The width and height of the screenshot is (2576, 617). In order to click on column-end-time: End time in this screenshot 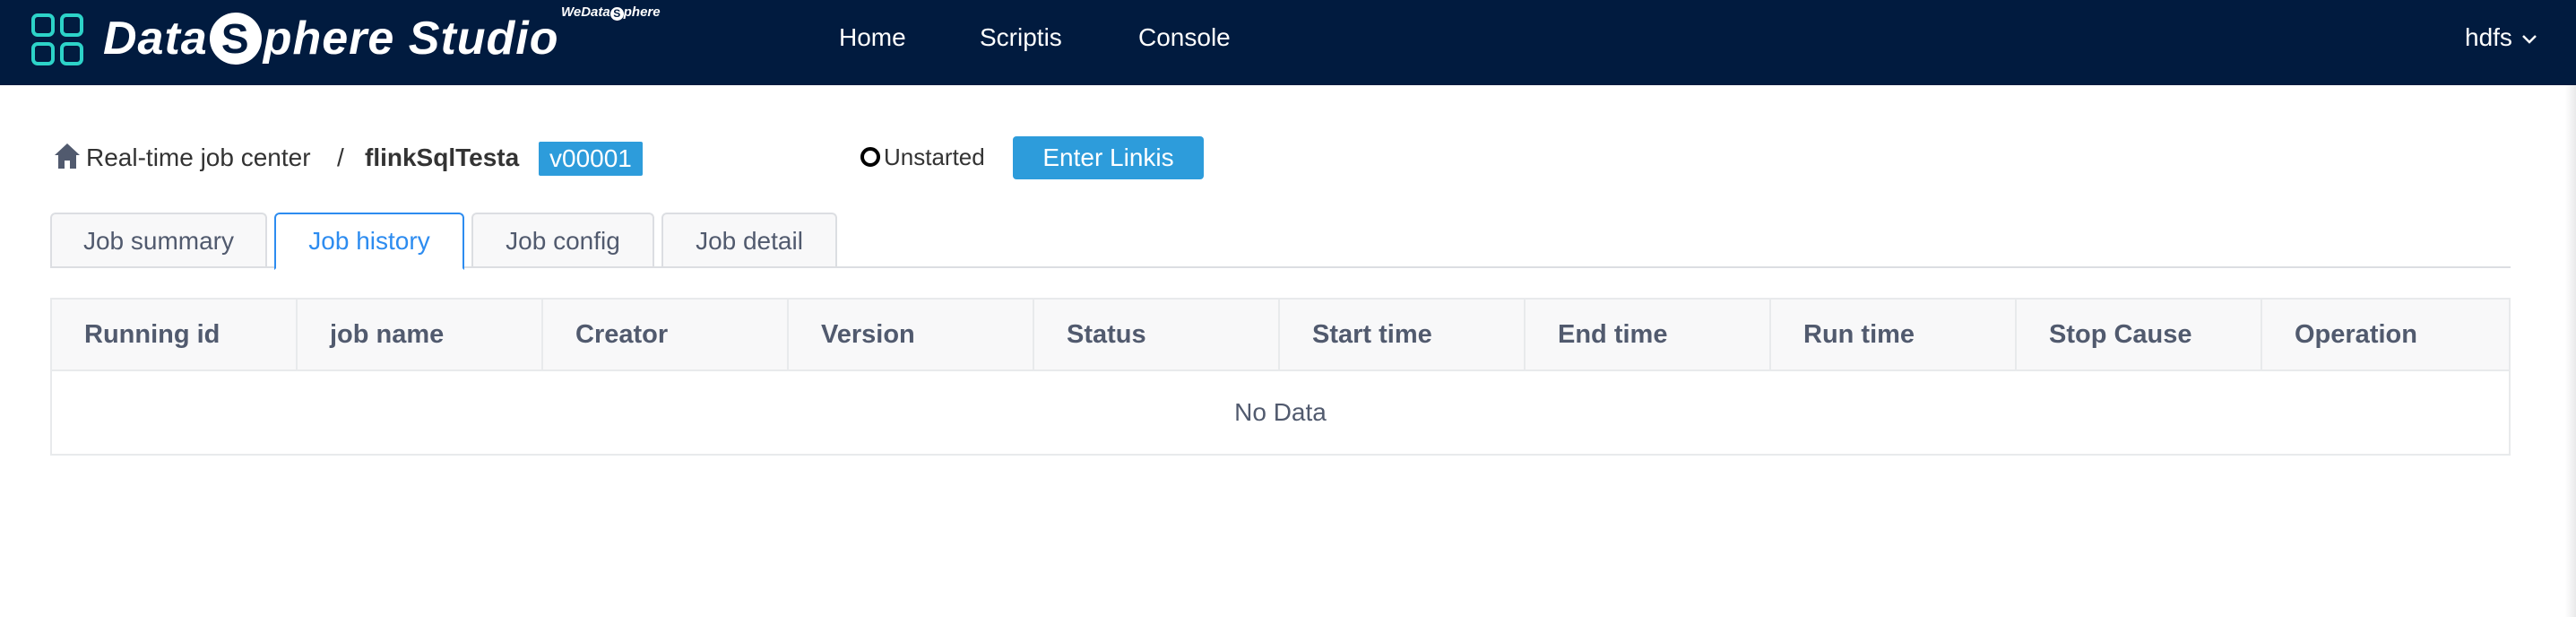, I will do `click(1648, 334)`.